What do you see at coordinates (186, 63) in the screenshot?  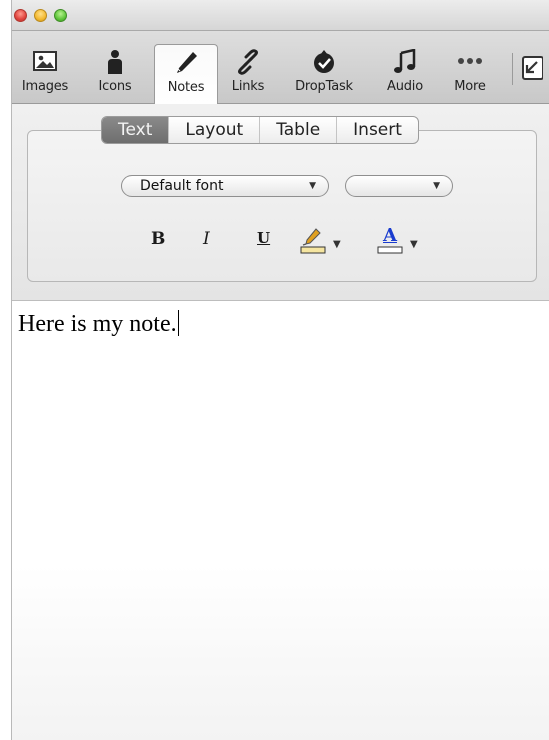 I see `pencil-icon` at bounding box center [186, 63].